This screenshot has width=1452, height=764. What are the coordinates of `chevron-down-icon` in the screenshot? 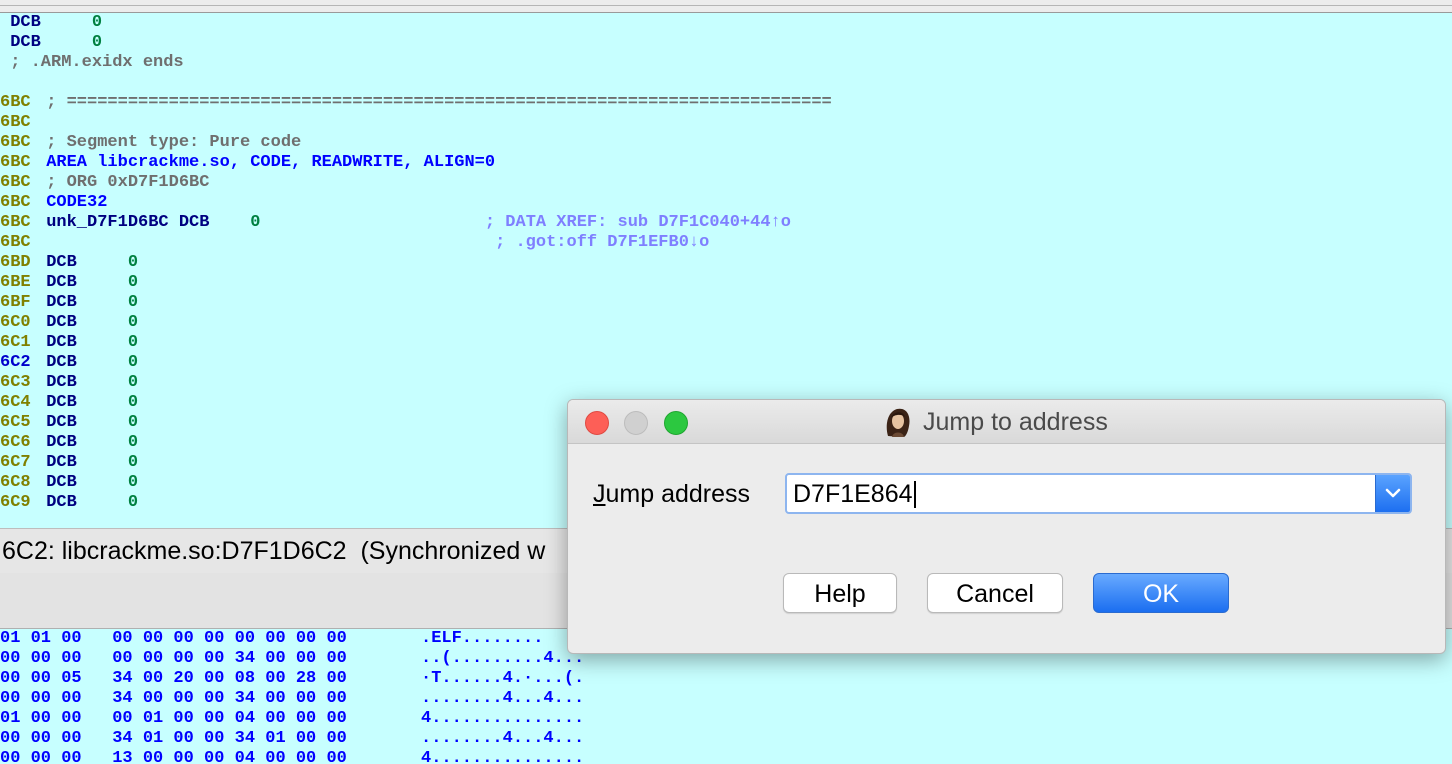 It's located at (1393, 493).